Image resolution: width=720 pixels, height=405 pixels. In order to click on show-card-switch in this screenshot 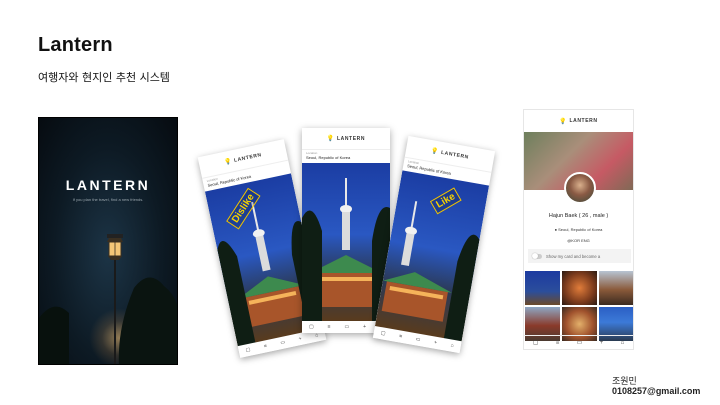, I will do `click(537, 256)`.